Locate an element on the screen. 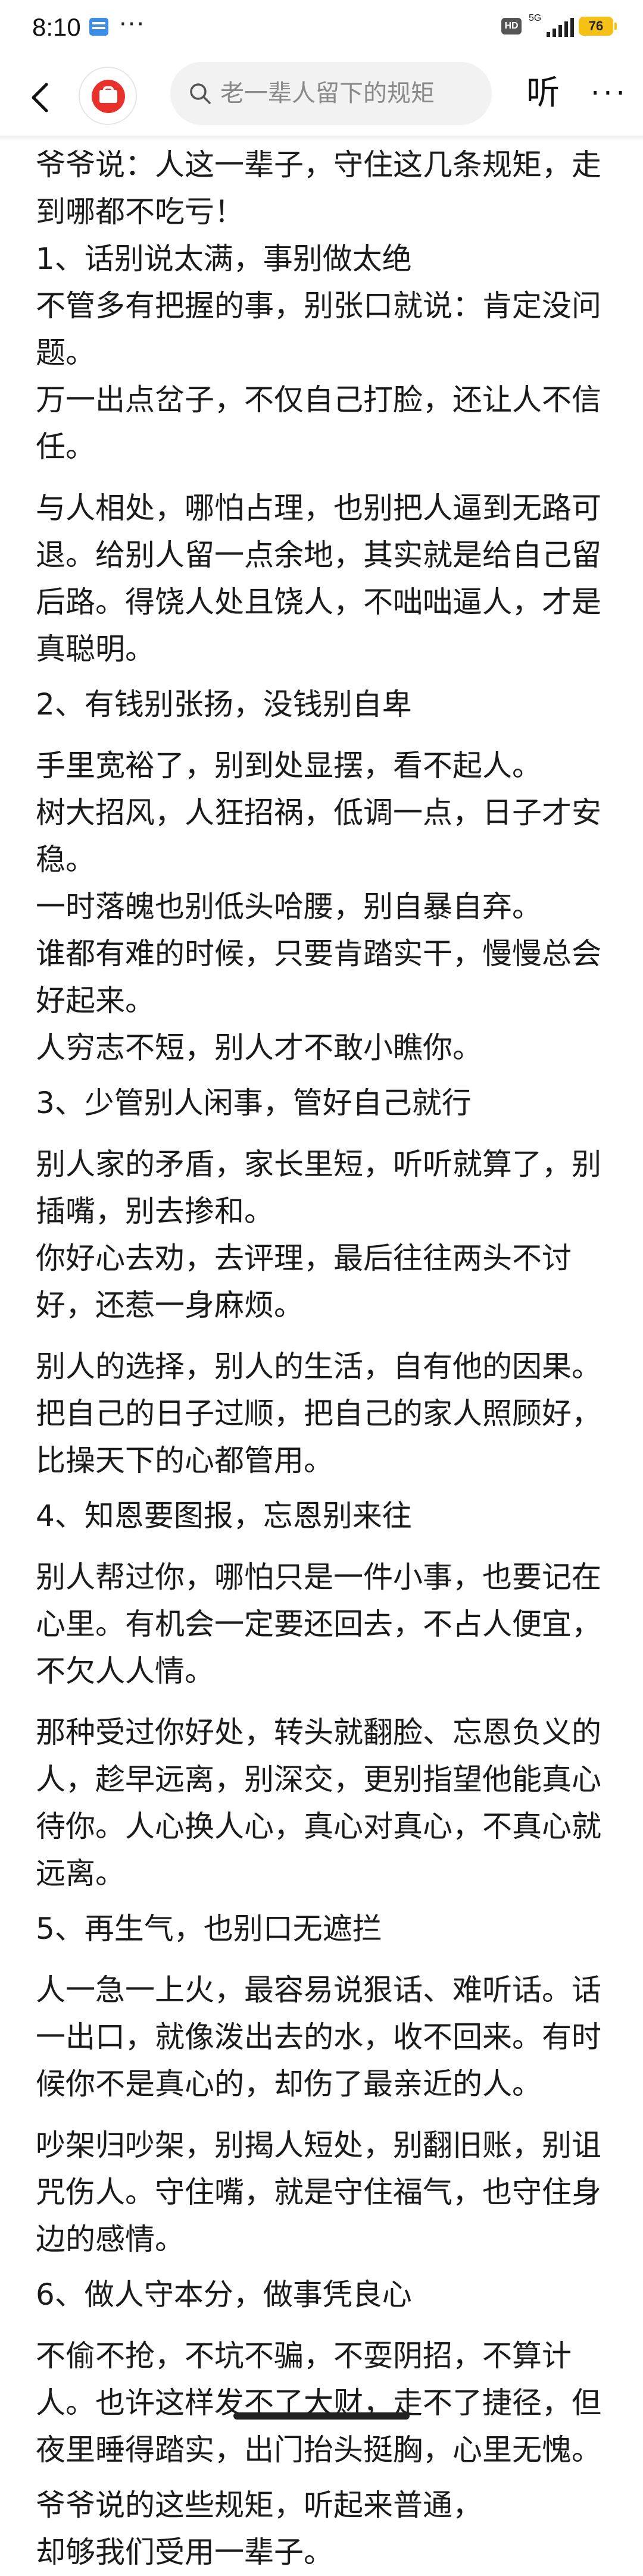  search-icon is located at coordinates (200, 94).